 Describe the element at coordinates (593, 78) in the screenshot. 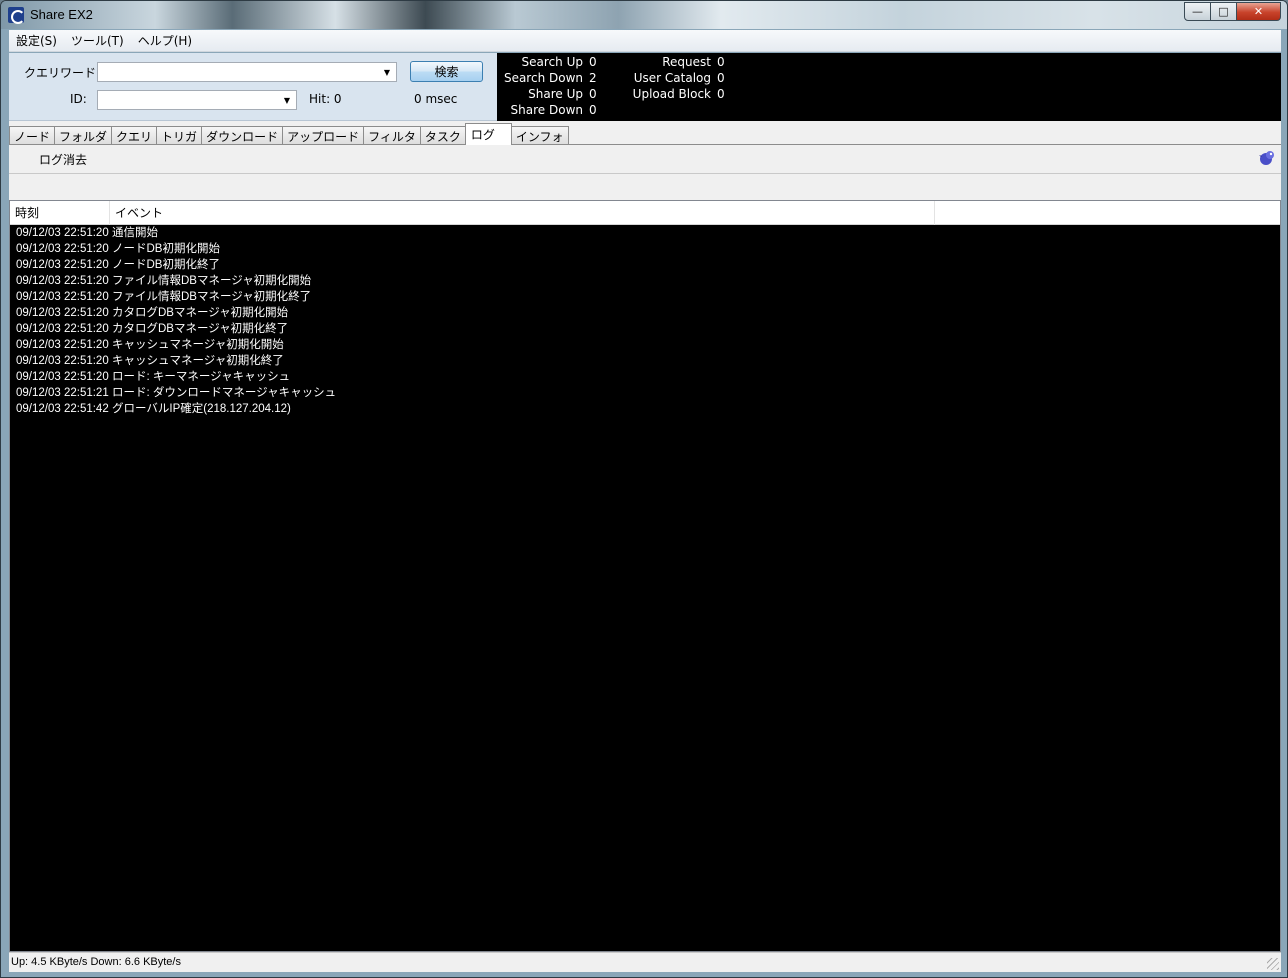

I see `stat-search-down-value: 2` at that location.